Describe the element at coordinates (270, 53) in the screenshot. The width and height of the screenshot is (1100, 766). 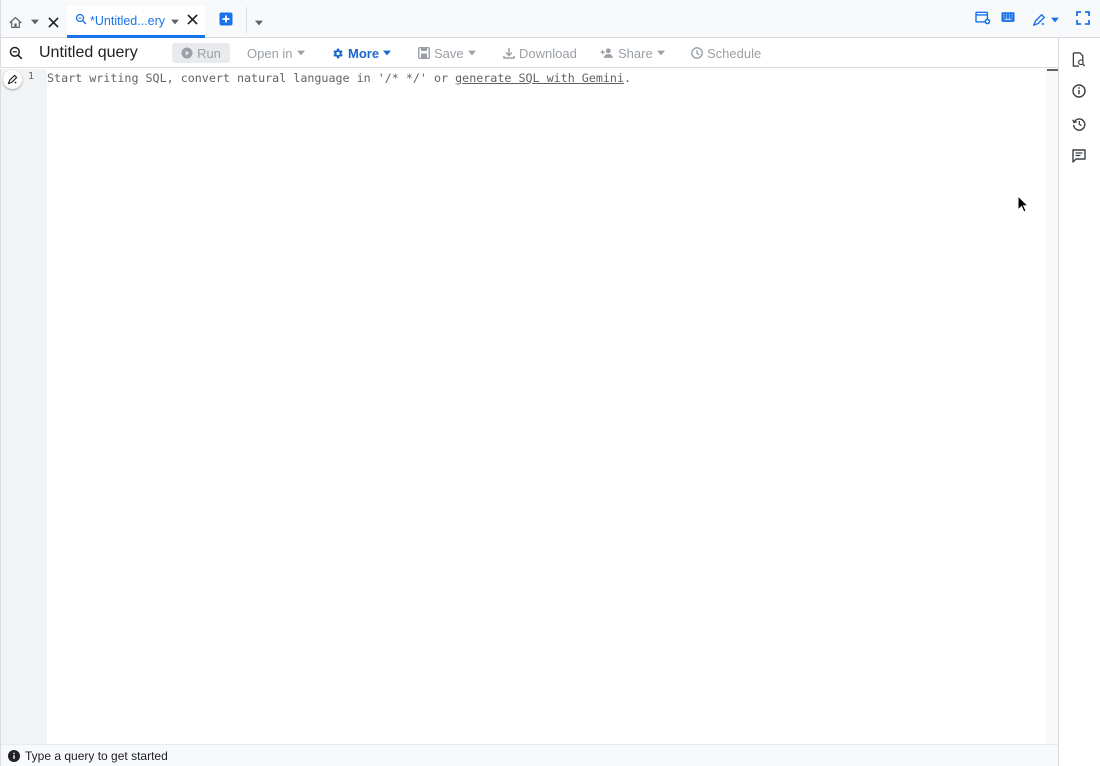
I see `open-in-label: Open in` at that location.